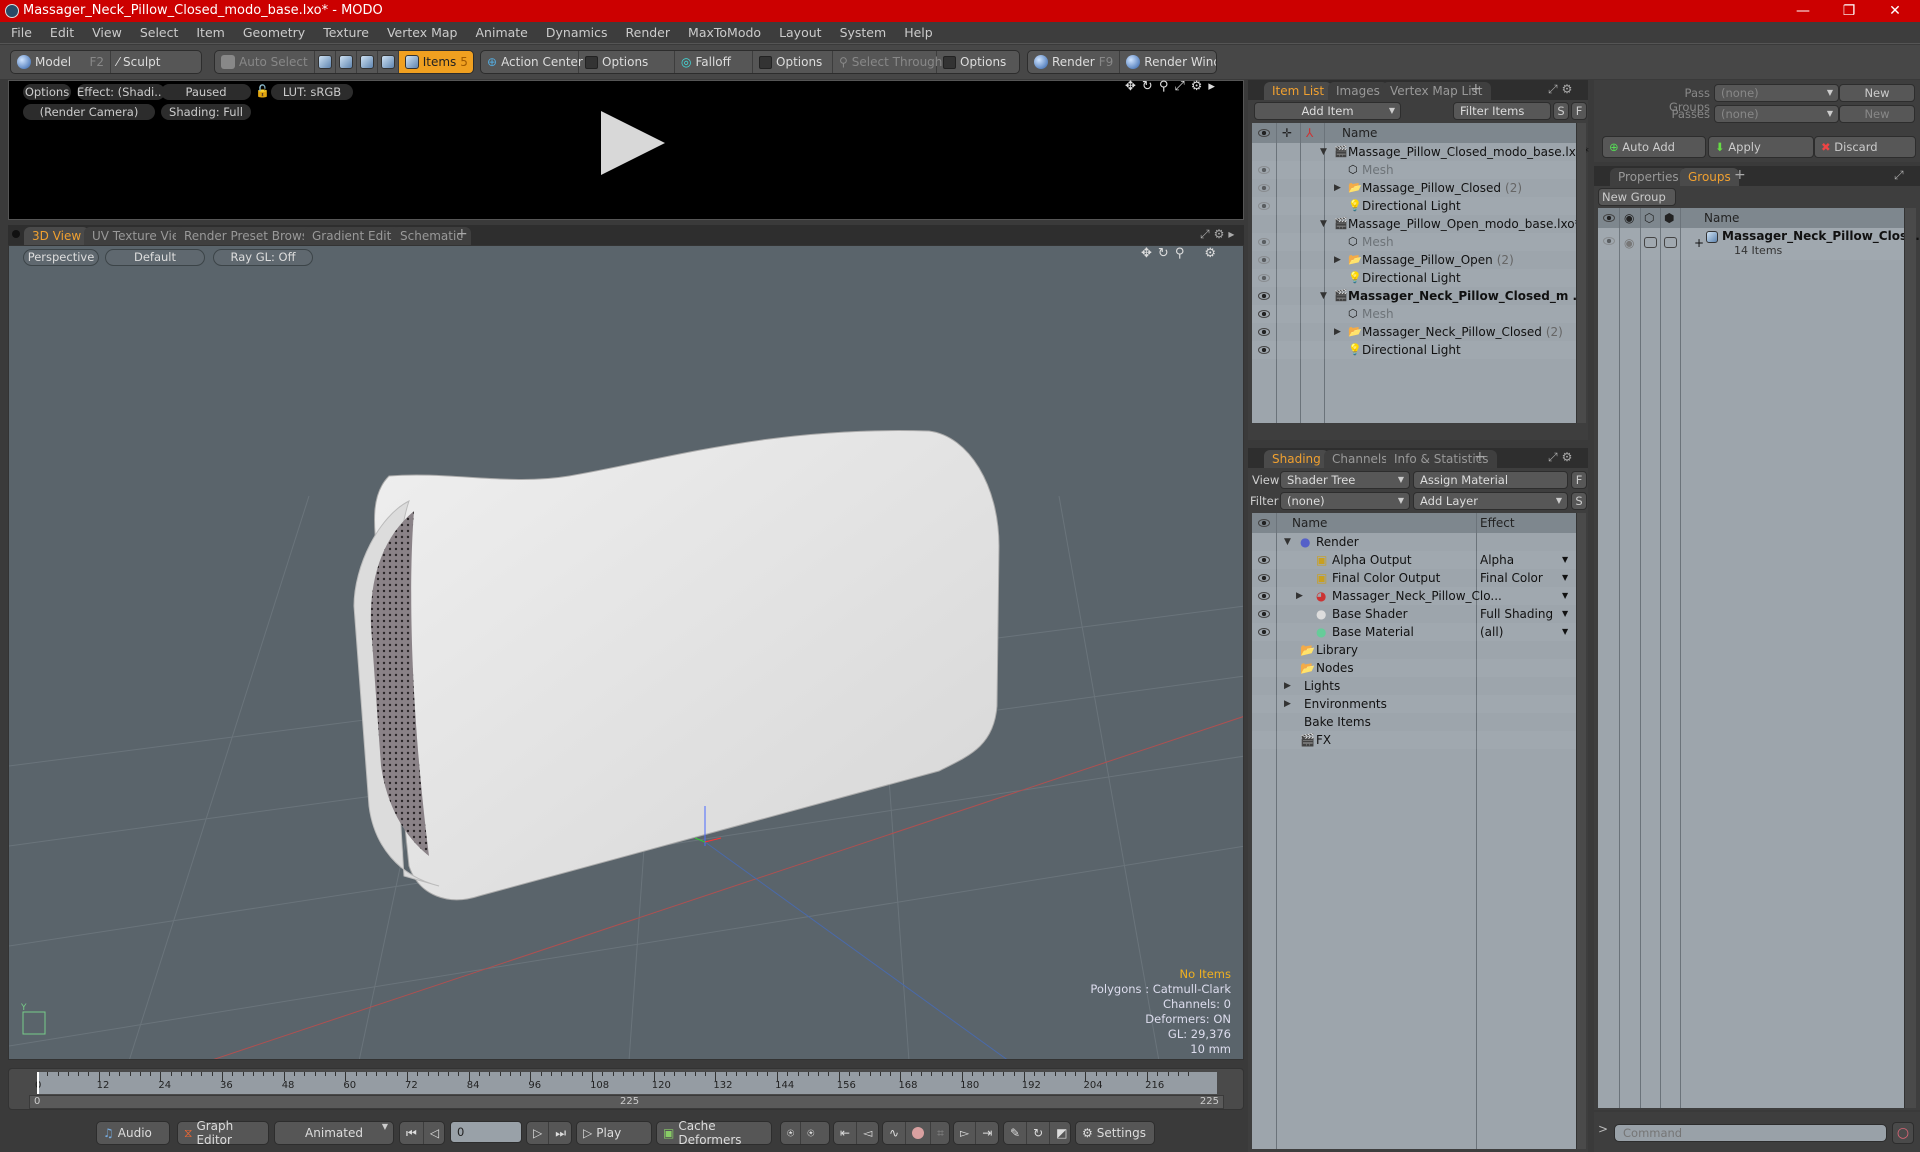 The image size is (1920, 1152). I want to click on discard-button: ✖ Discard, so click(1865, 147).